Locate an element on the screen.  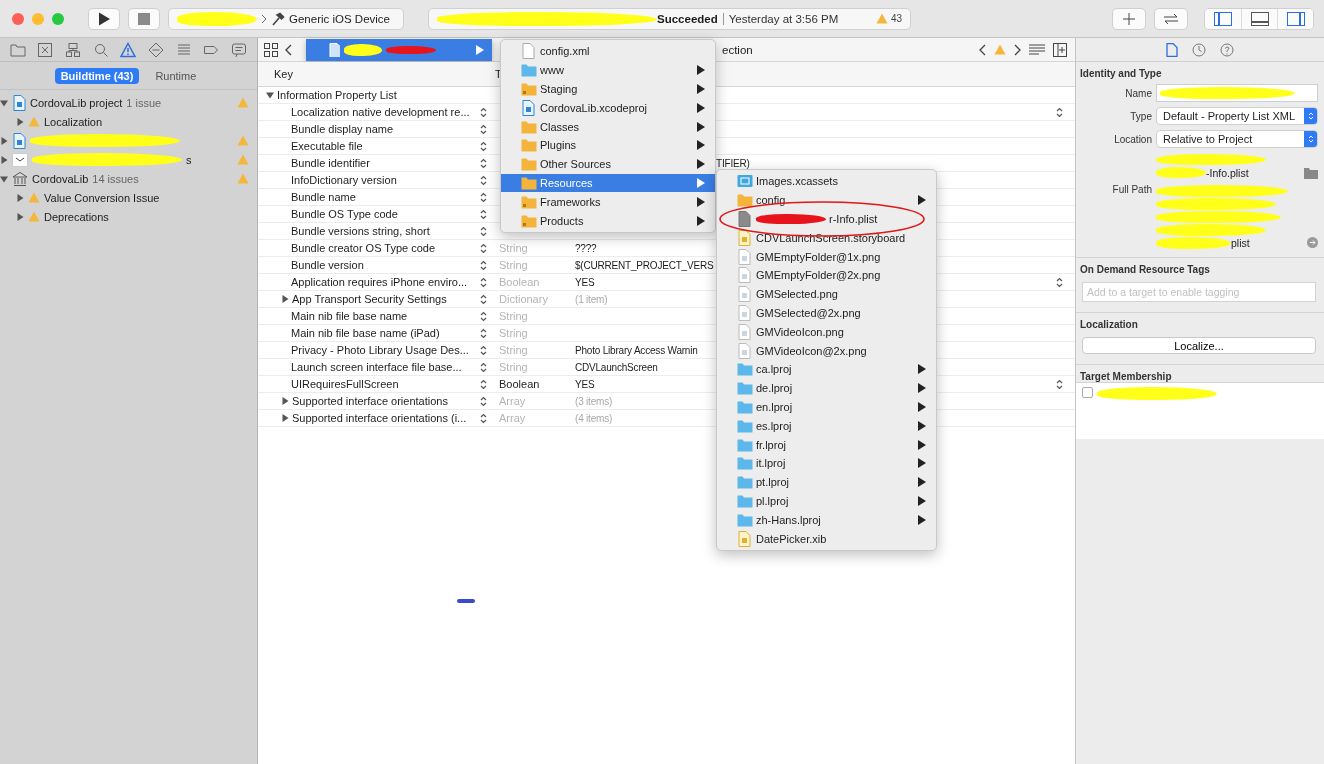
tags-field: Add to a target to enable tagging is located at coordinates (1199, 292).